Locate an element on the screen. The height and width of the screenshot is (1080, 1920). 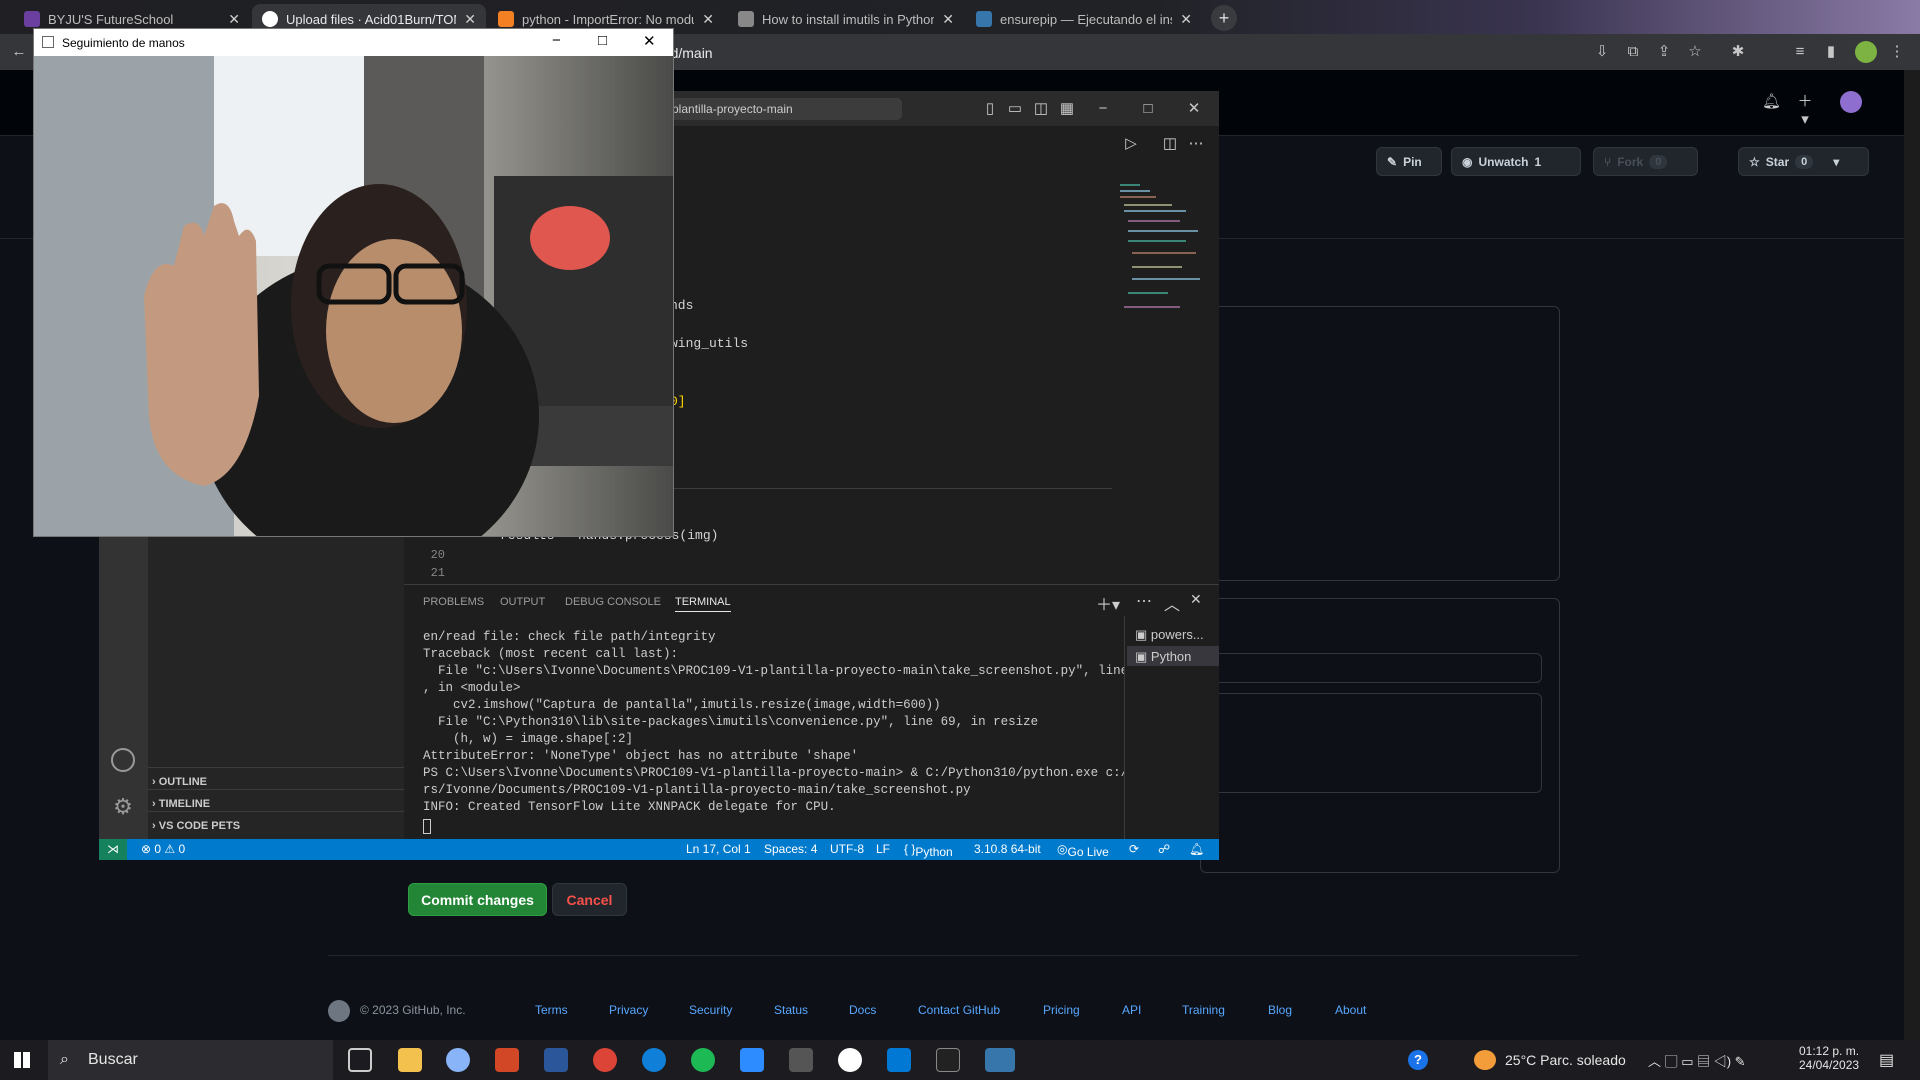
fork-button: ⑂ Fork 0 is located at coordinates (1645, 161).